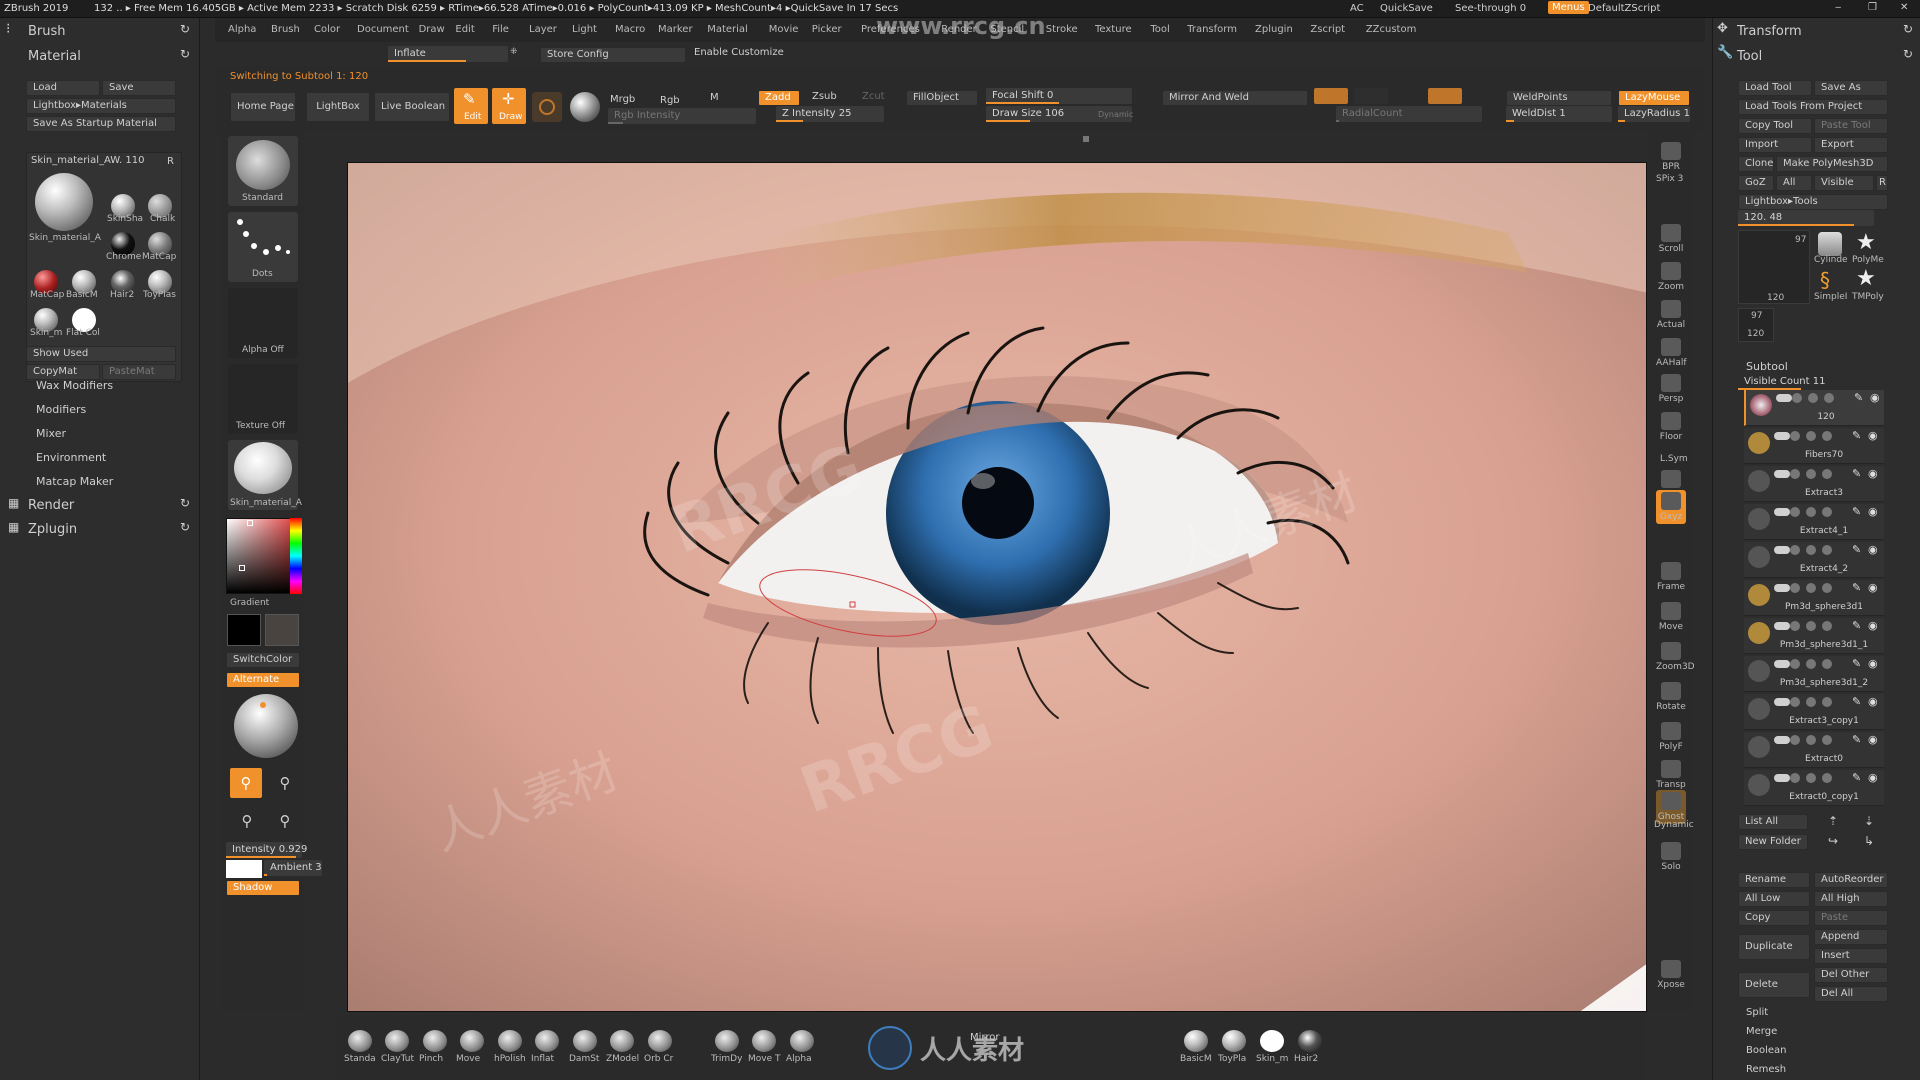 The height and width of the screenshot is (1080, 1920). I want to click on alternate-button: Alternate, so click(263, 680).